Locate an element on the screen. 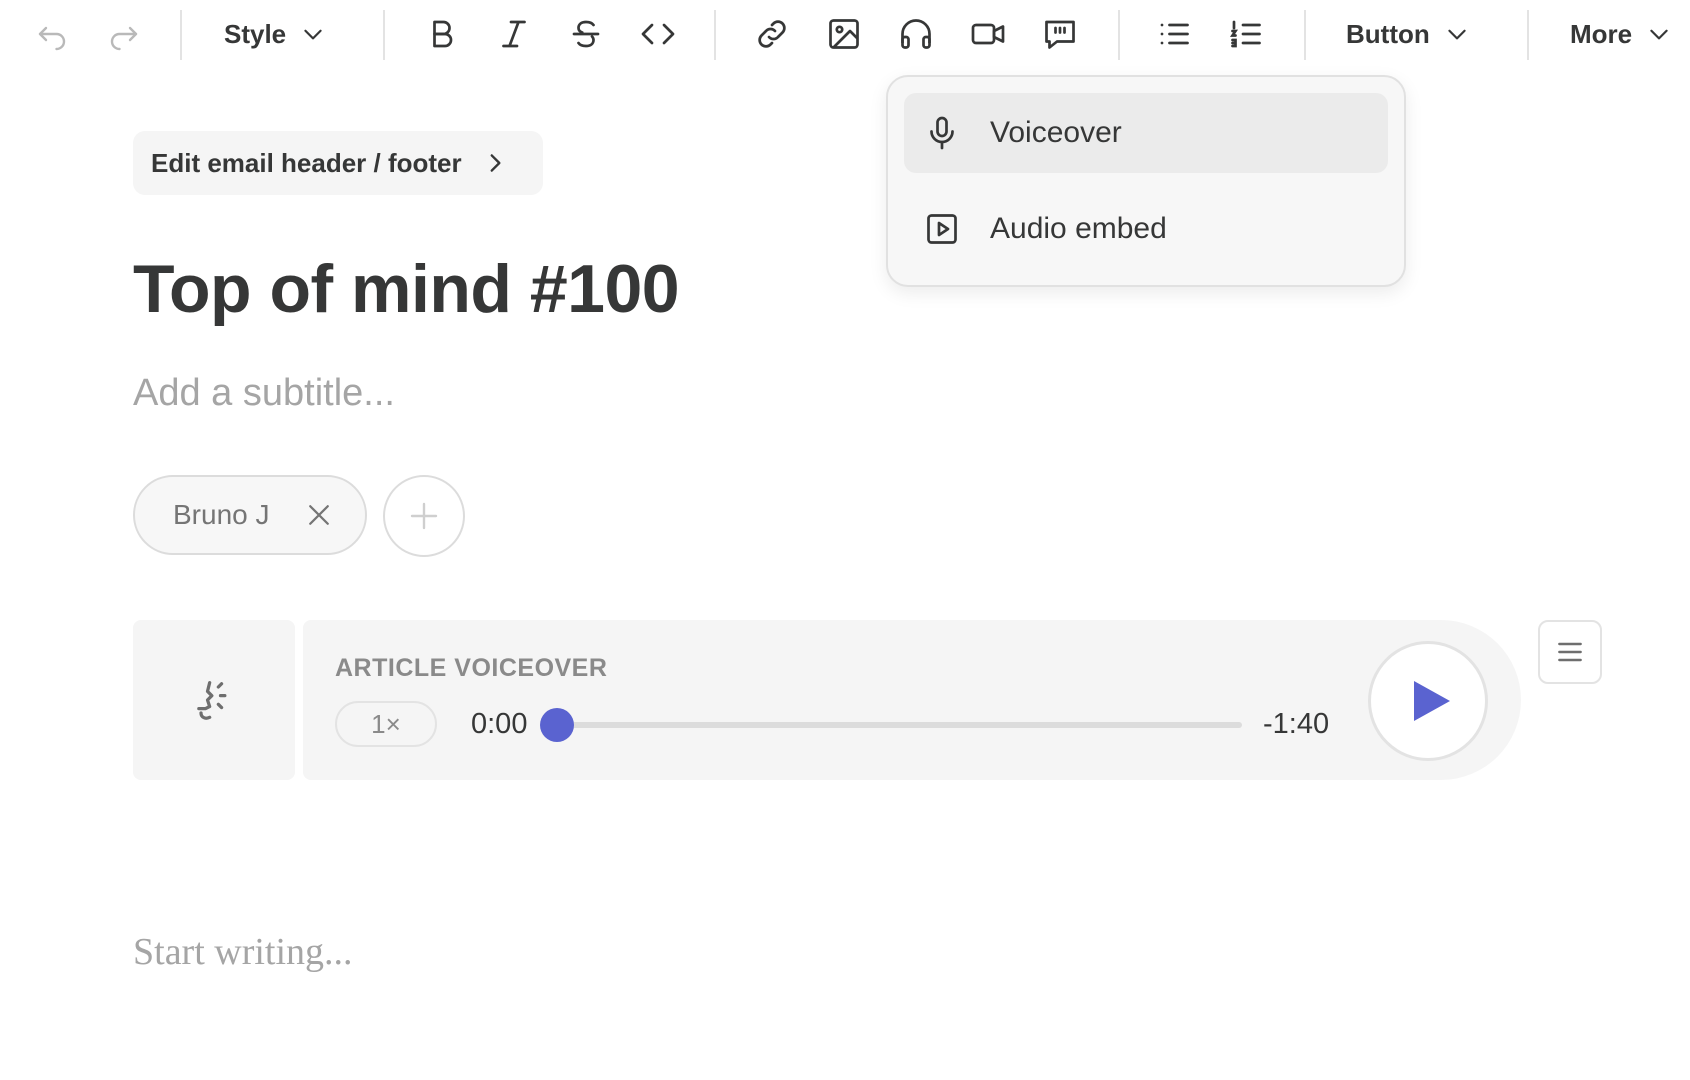 This screenshot has width=1690, height=1080. bulleted-list-icon is located at coordinates (1174, 34).